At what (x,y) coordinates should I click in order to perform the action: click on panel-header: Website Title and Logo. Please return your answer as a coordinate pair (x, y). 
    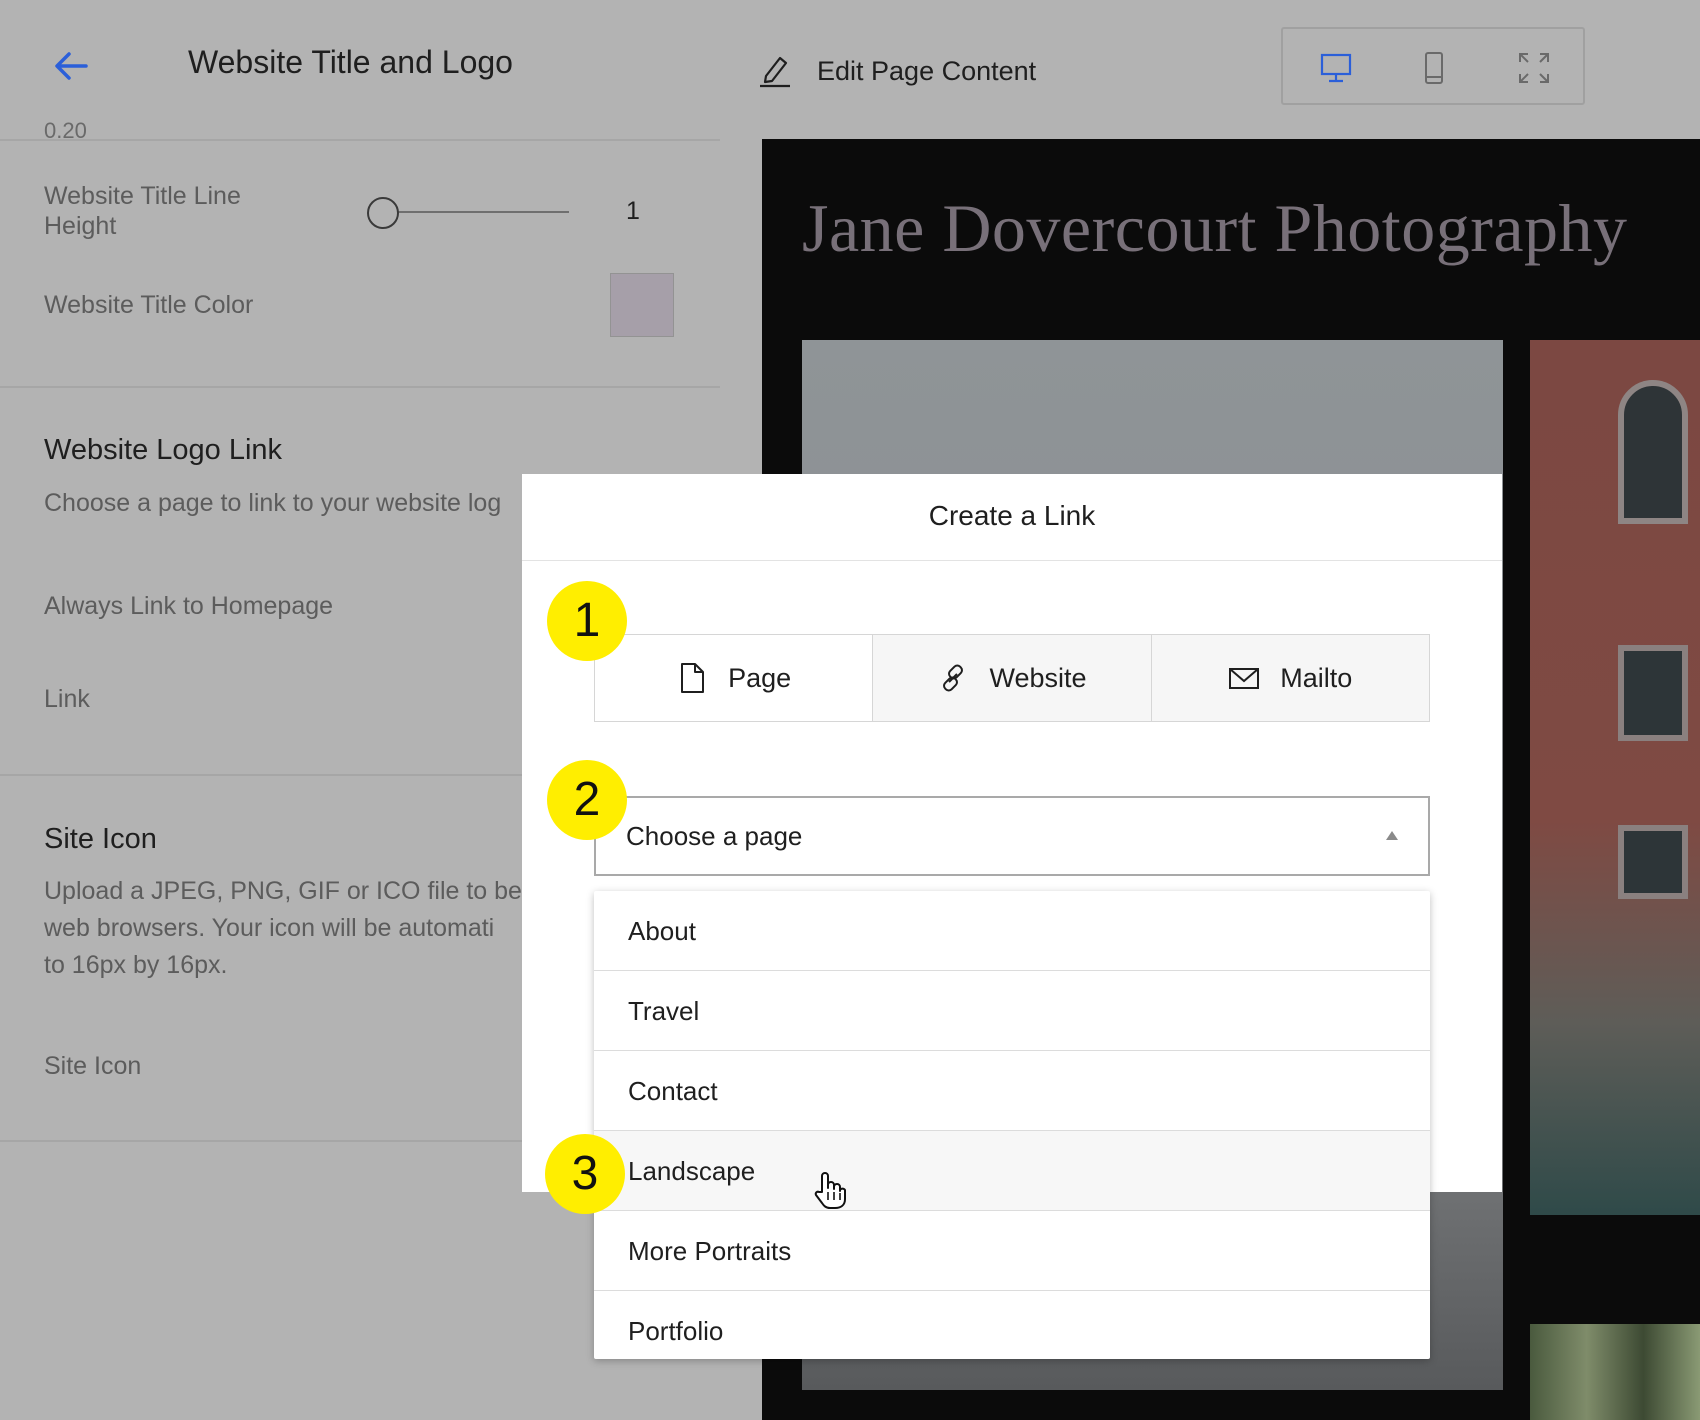
    Looking at the image, I should click on (360, 70).